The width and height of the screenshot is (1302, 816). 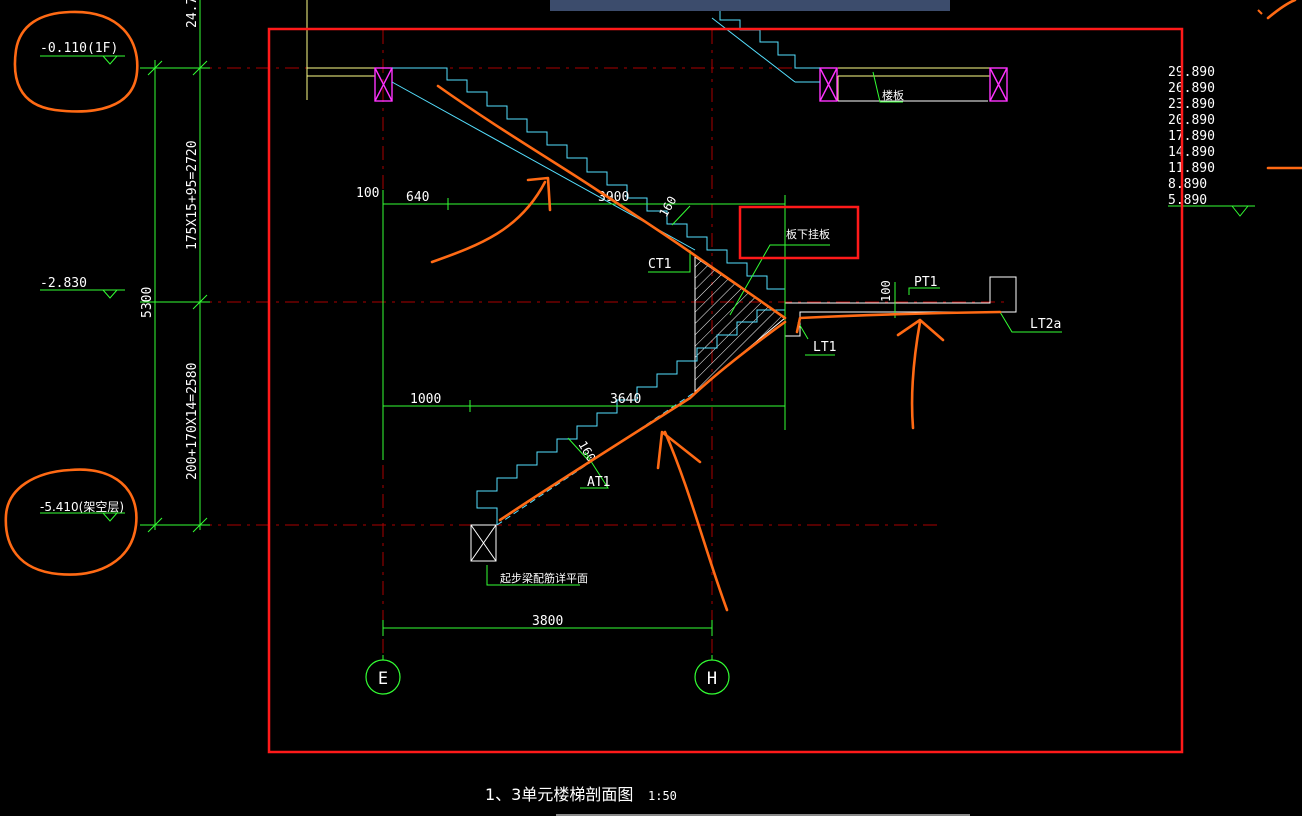 What do you see at coordinates (192, 421) in the screenshot?
I see `lower-flight-dimension: 200+170X14=2580` at bounding box center [192, 421].